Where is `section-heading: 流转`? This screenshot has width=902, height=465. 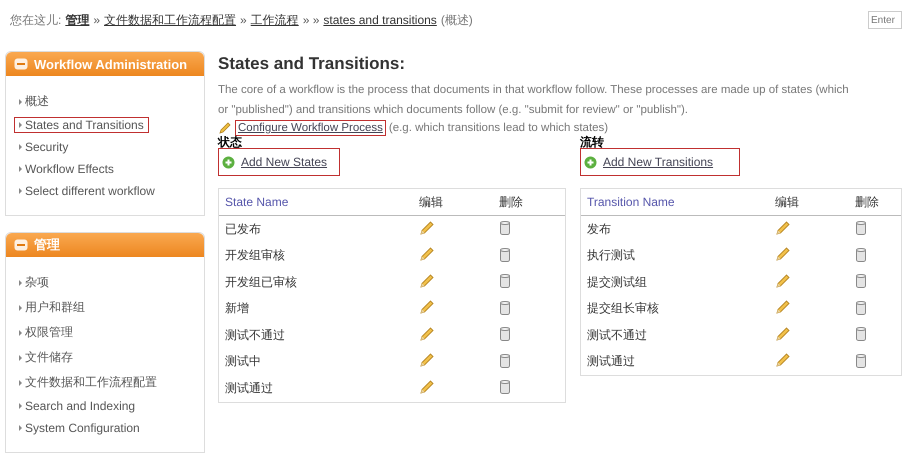
section-heading: 流转 is located at coordinates (592, 142).